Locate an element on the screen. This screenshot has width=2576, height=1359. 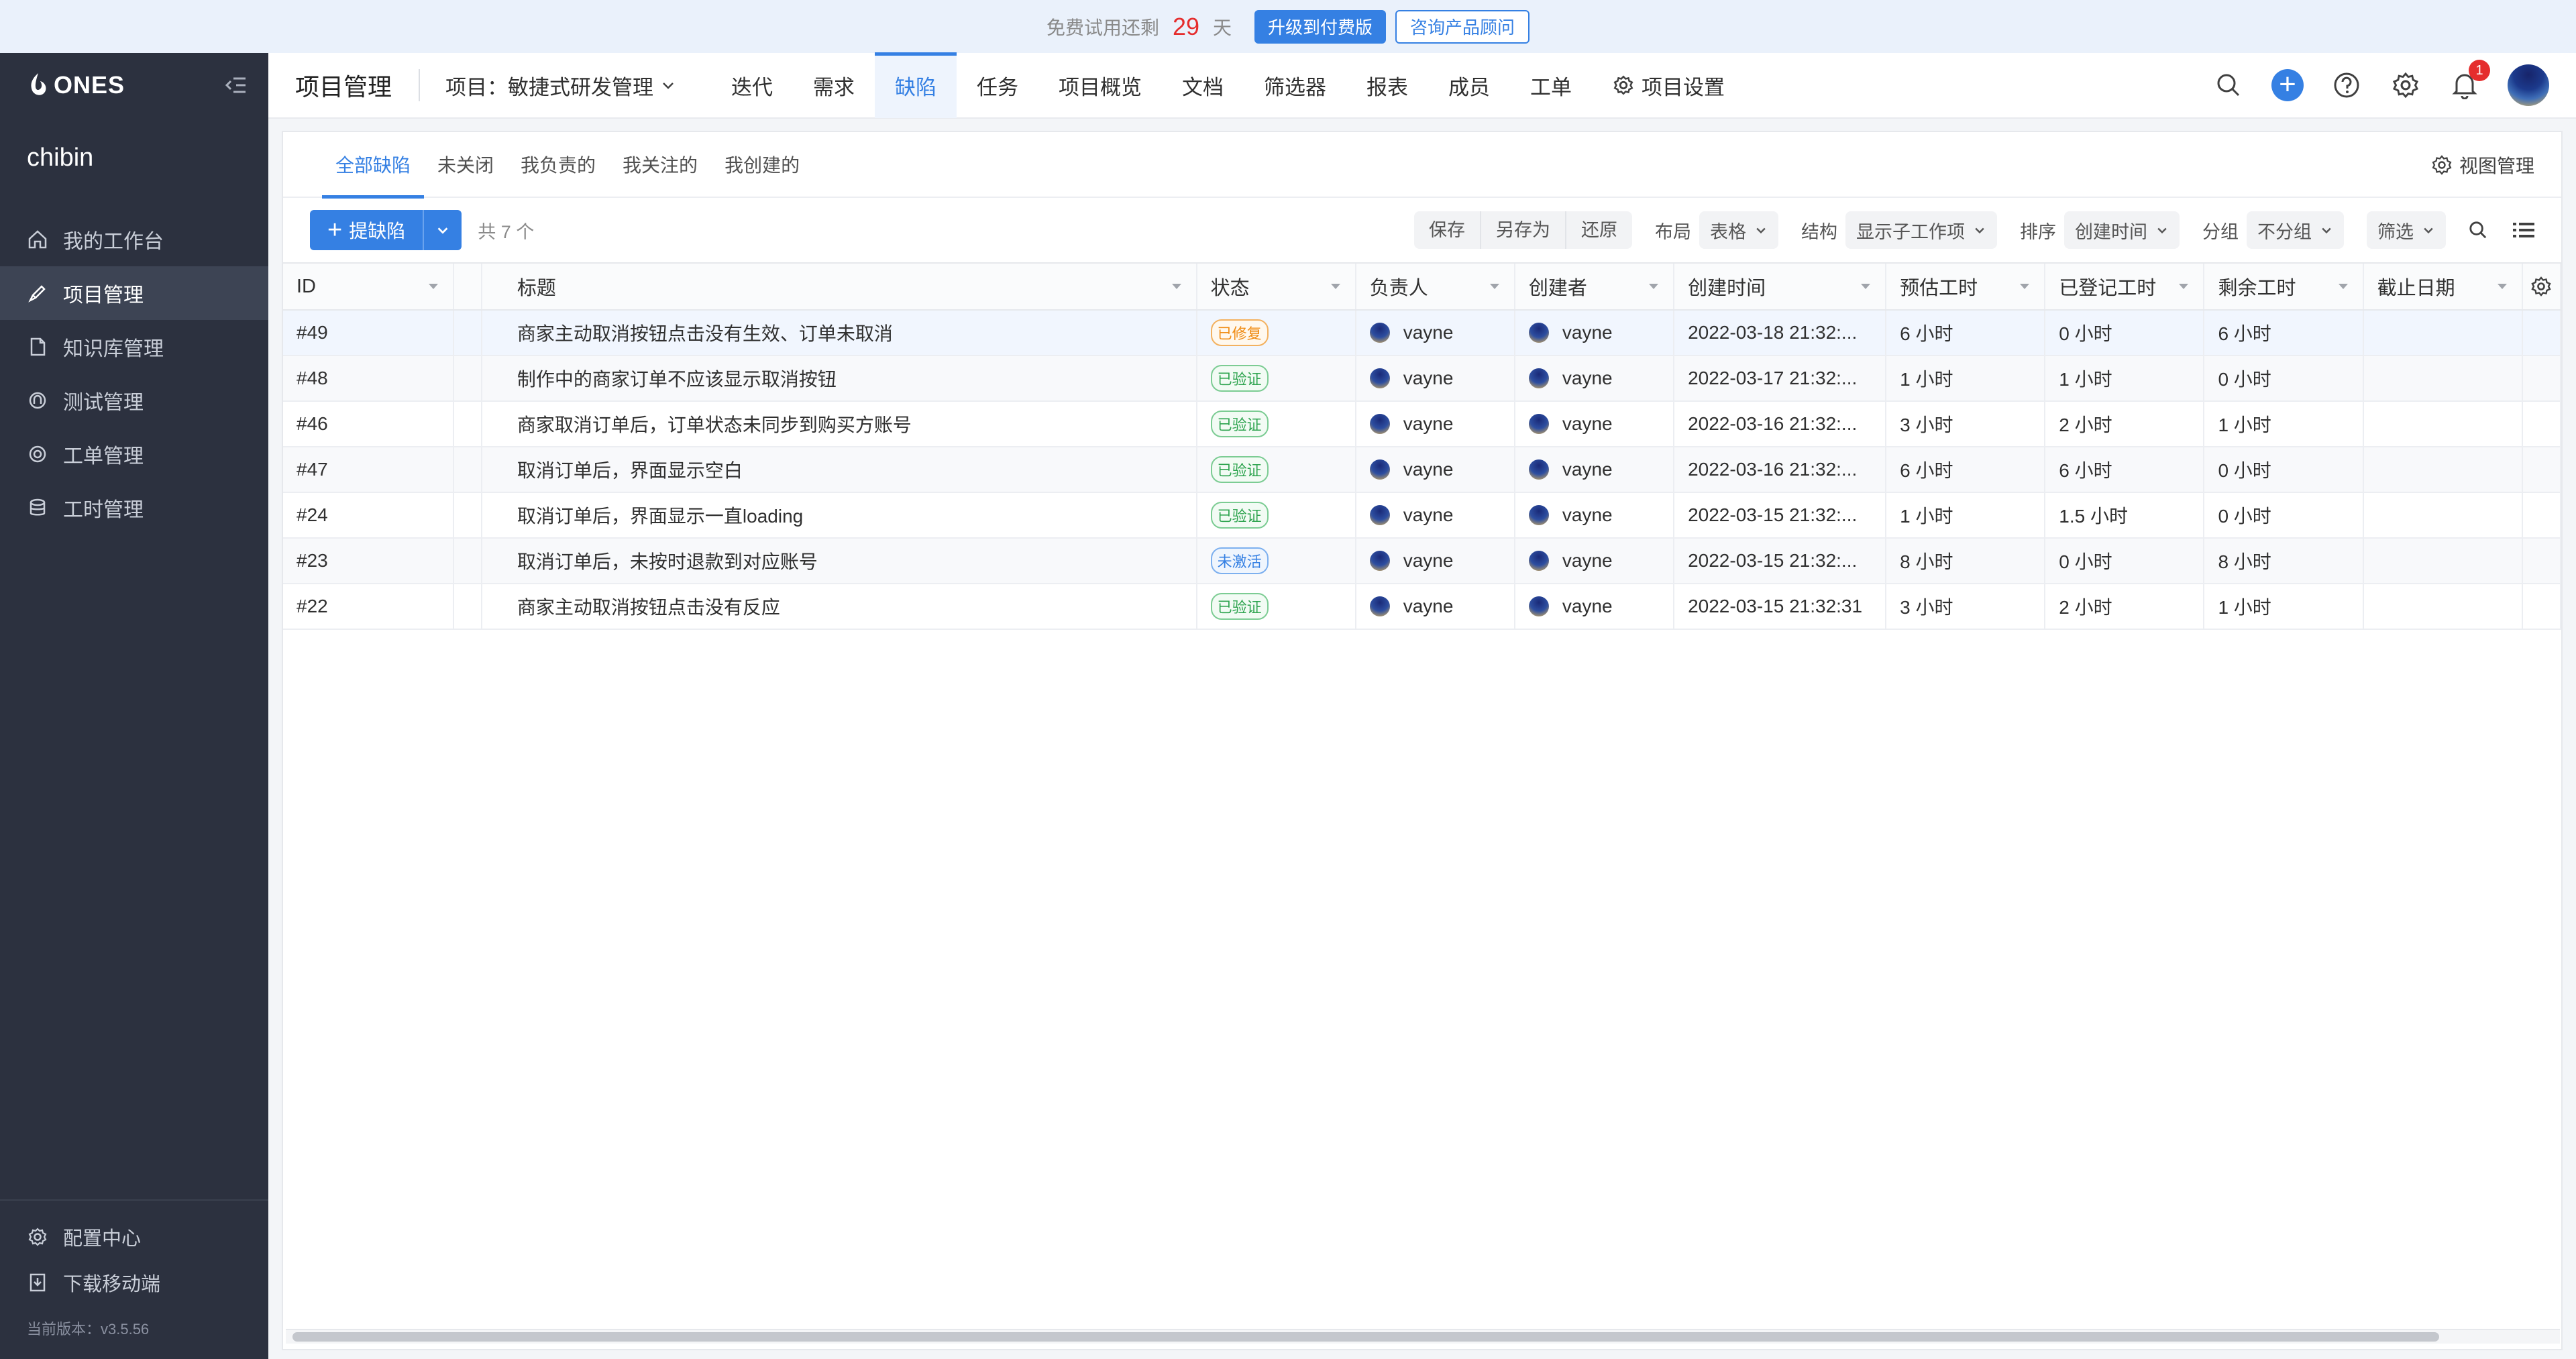
tab-docs: 文档 is located at coordinates (1203, 85).